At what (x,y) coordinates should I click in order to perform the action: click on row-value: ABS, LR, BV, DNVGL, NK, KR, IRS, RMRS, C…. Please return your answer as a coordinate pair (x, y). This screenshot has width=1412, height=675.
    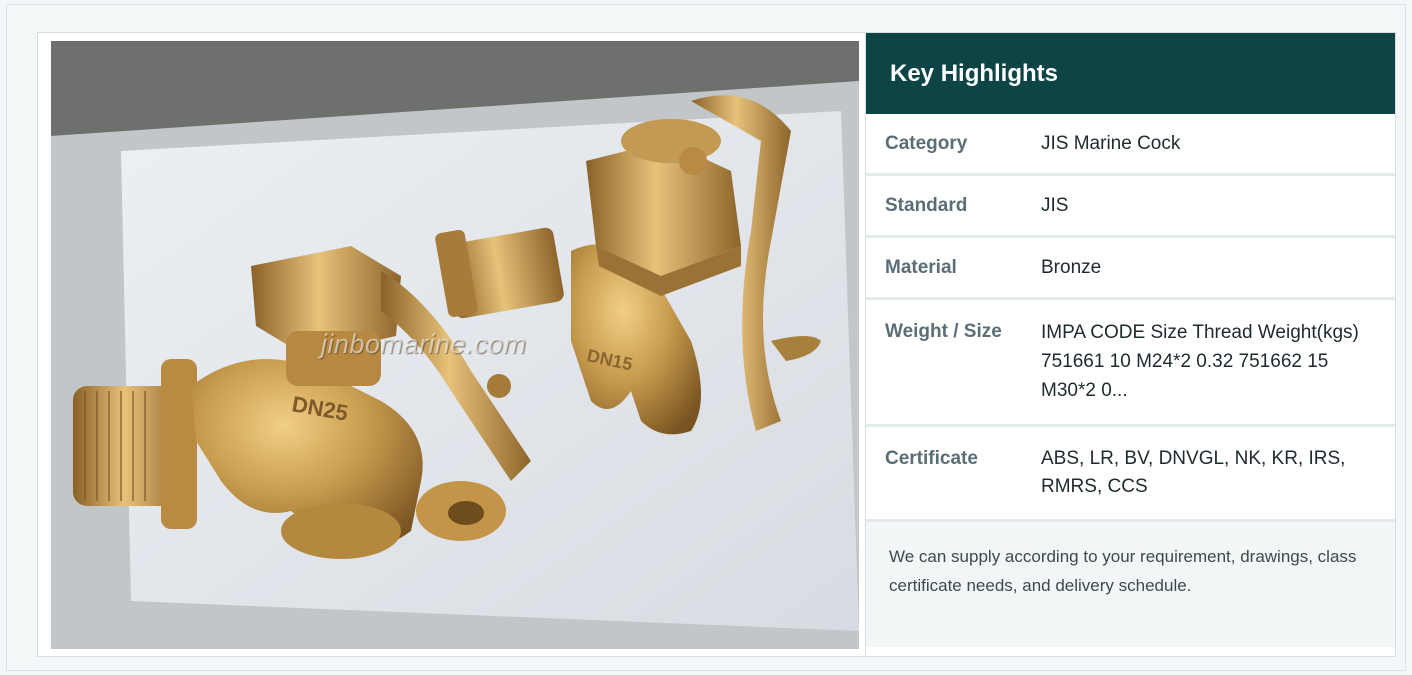
    Looking at the image, I should click on (1193, 472).